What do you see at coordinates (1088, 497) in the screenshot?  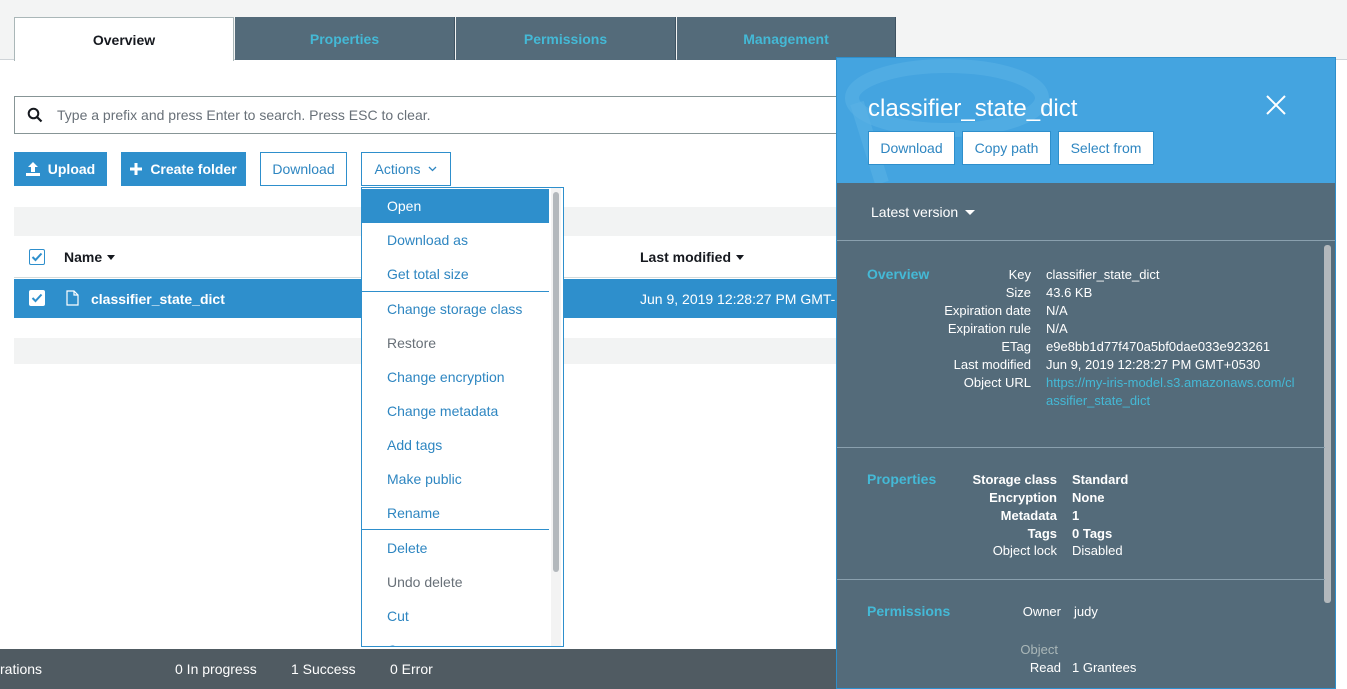 I see `encryption-value: None` at bounding box center [1088, 497].